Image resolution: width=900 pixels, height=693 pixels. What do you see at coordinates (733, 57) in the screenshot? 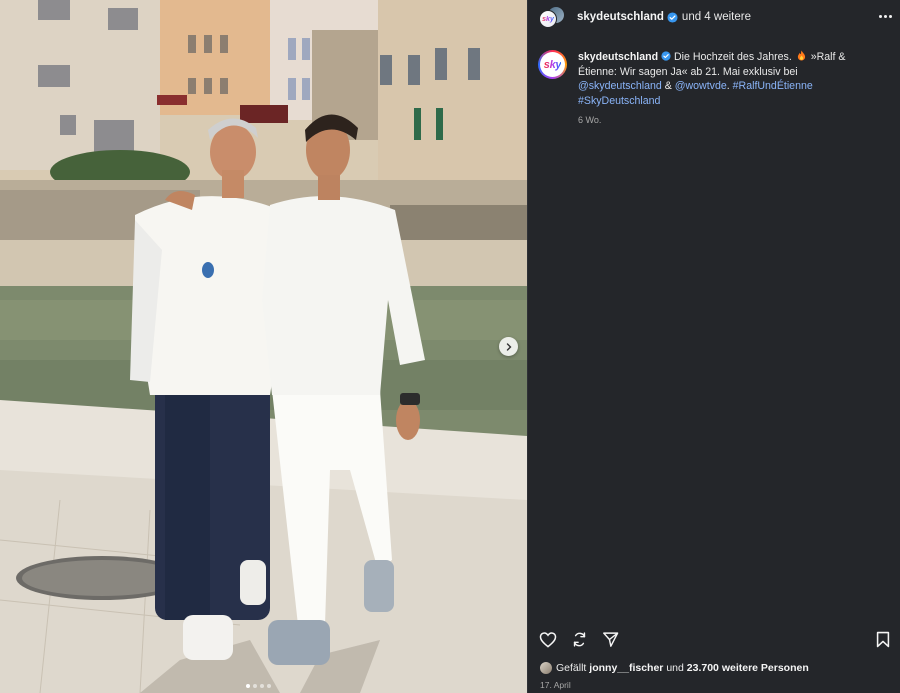
I see `caption-text: Die Hochzeit des Jahres.` at bounding box center [733, 57].